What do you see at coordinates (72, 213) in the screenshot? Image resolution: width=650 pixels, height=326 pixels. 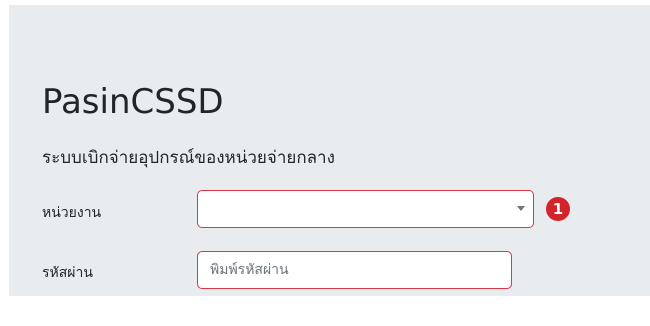 I see `department-label: หน่วยงาน` at bounding box center [72, 213].